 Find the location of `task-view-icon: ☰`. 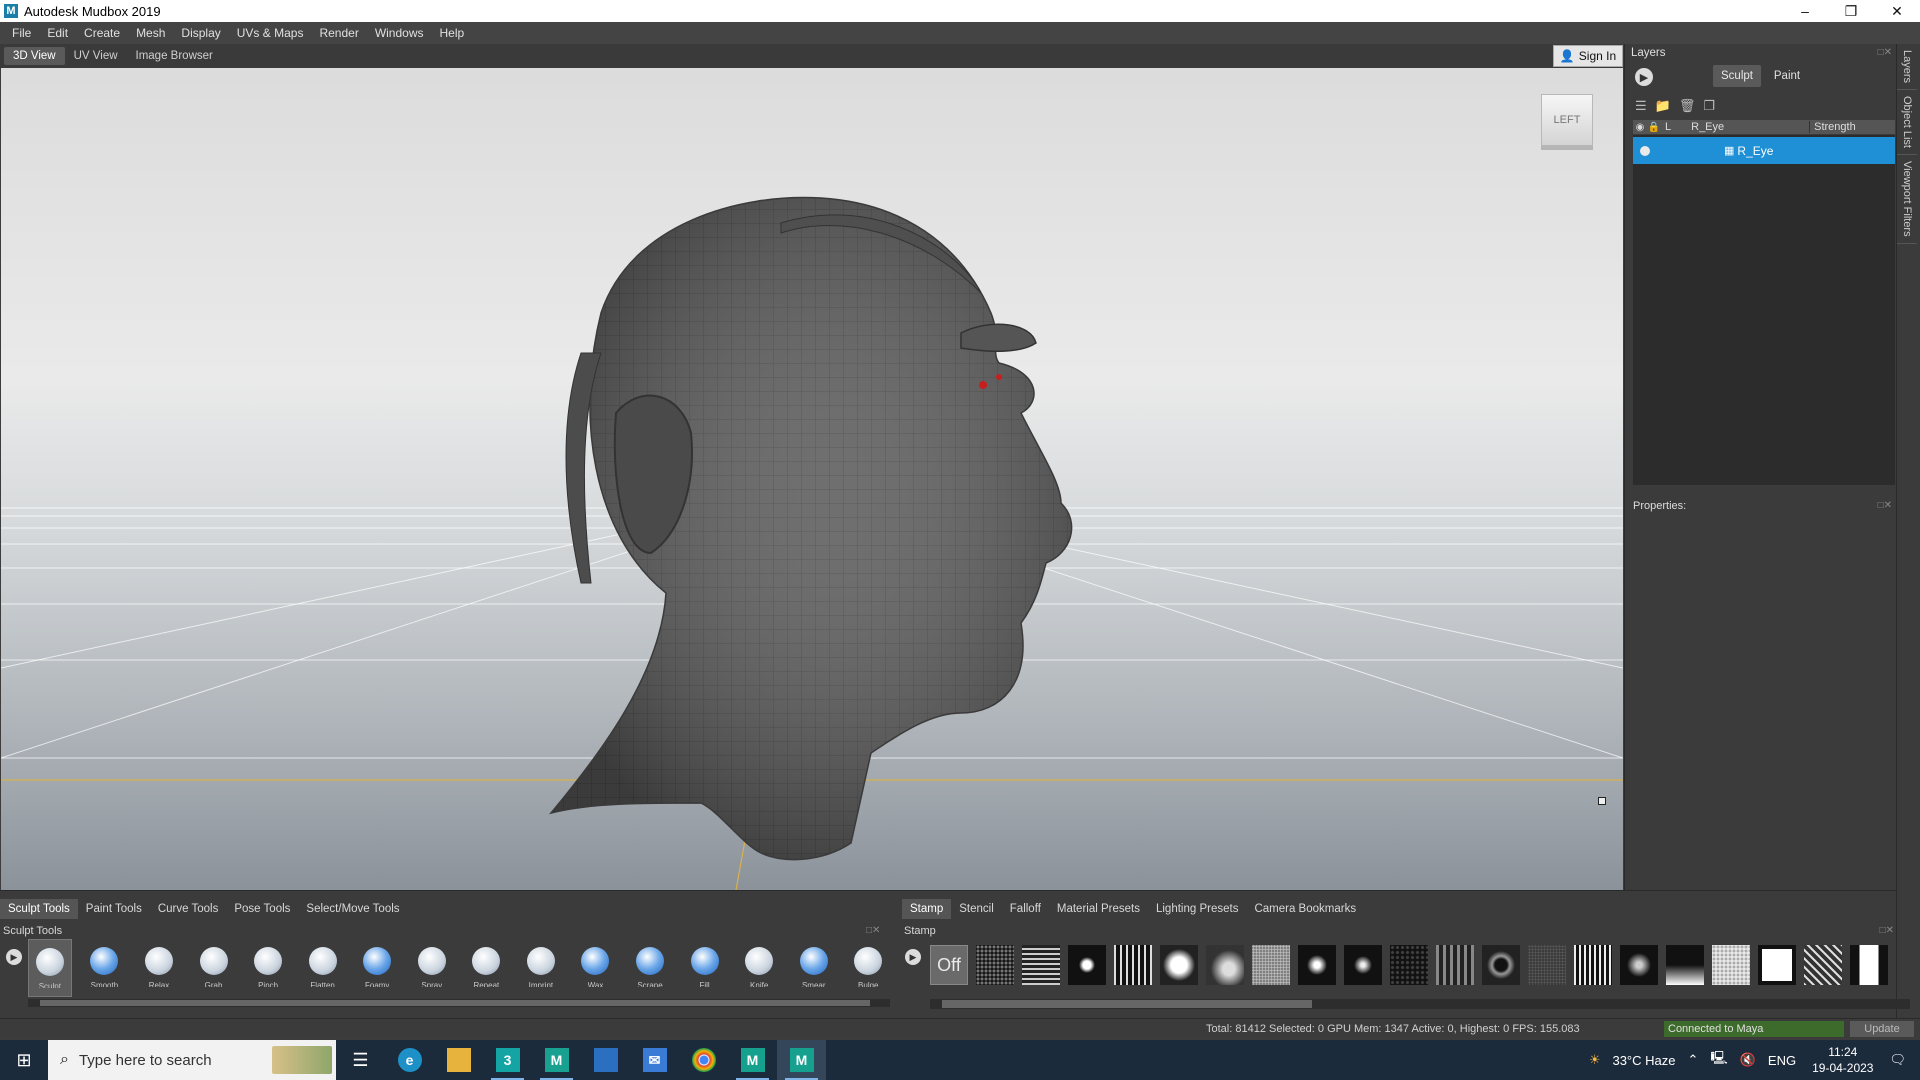

task-view-icon: ☰ is located at coordinates (360, 1060).